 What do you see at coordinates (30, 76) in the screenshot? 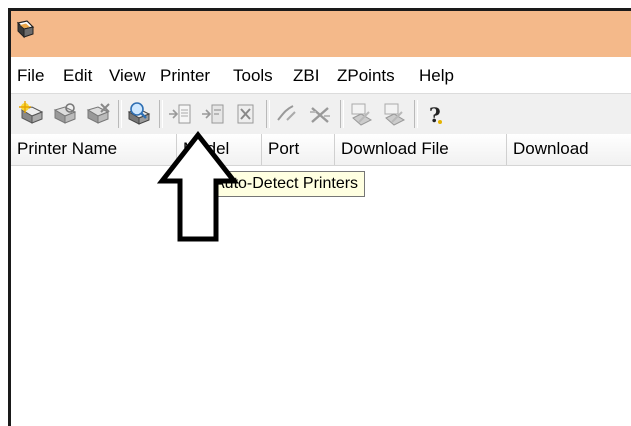
I see `menu-file: File` at bounding box center [30, 76].